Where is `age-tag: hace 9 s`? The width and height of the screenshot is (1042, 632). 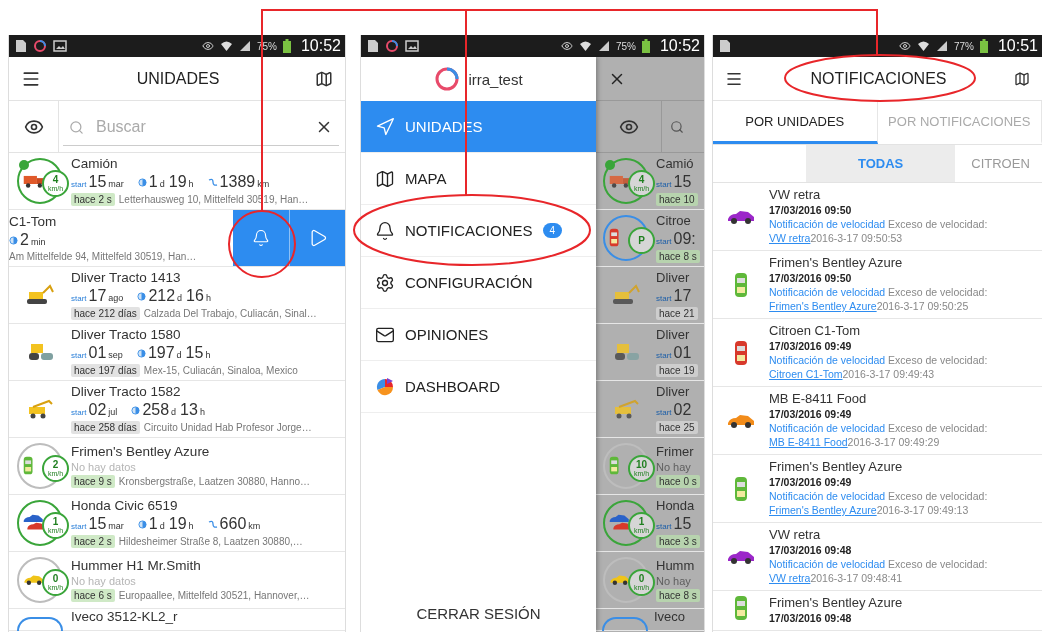 age-tag: hace 9 s is located at coordinates (93, 481).